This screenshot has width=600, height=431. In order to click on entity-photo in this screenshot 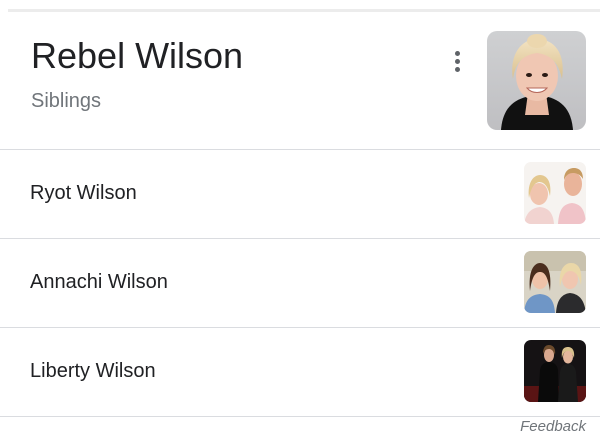, I will do `click(536, 80)`.